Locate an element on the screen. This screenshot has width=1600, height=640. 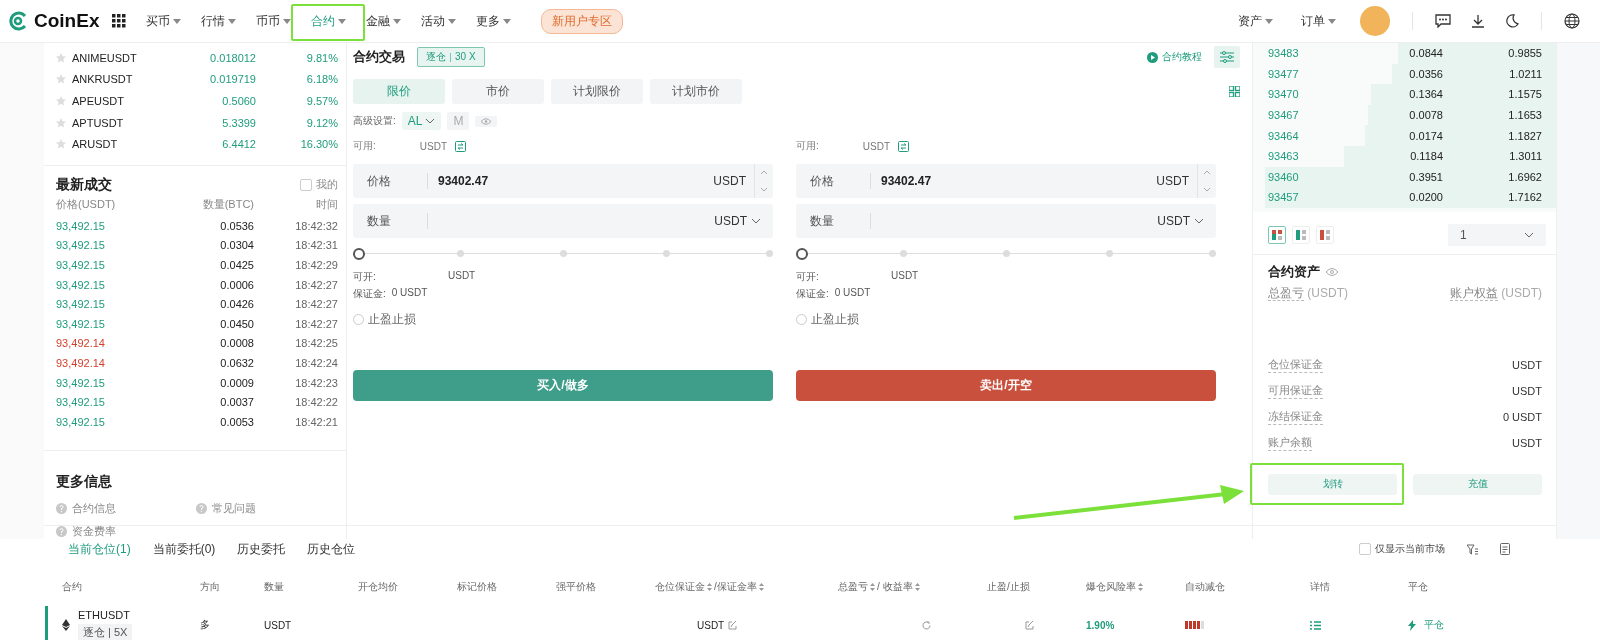
position-tab: 当前委托(0) is located at coordinates (184, 549).